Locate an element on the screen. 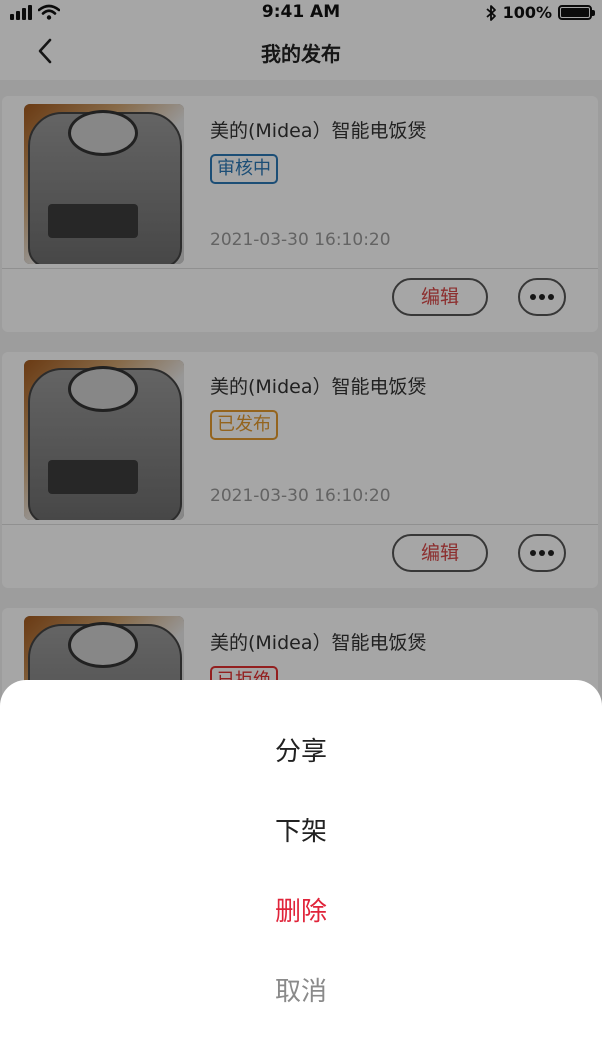 This screenshot has height=1062, width=602. share-option: 分享 is located at coordinates (301, 752).